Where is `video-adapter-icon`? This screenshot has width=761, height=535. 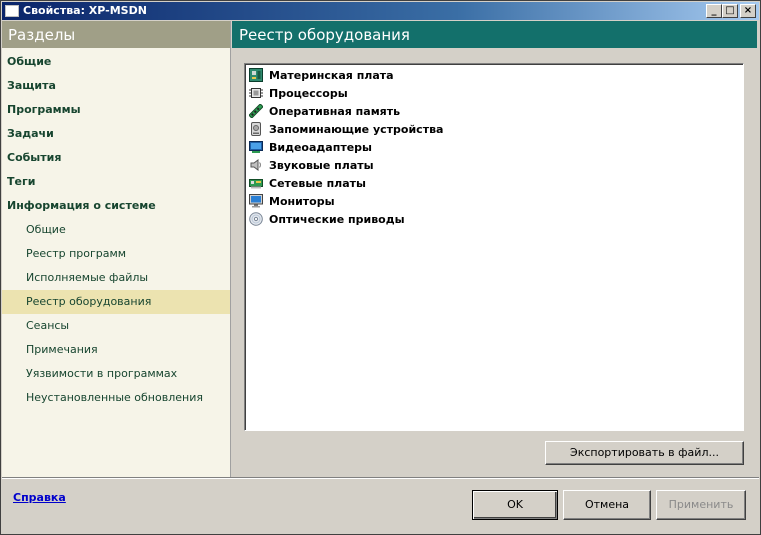
video-adapter-icon is located at coordinates (256, 147).